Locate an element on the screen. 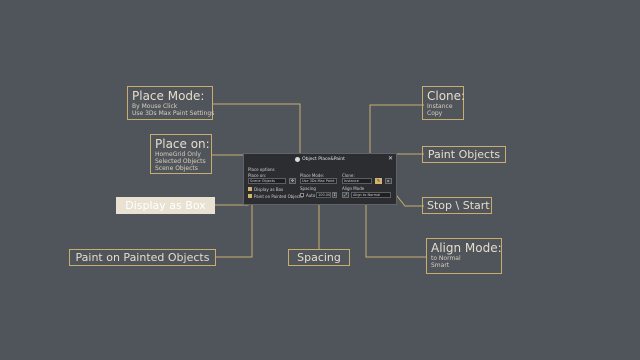 The width and height of the screenshot is (640, 360). callout-place-mode-line: By Mouse Click is located at coordinates (155, 106).